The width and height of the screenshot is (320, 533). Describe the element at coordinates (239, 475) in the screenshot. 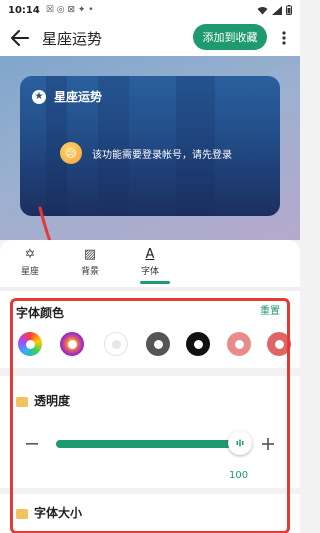

I see `opacity-value: 100` at that location.